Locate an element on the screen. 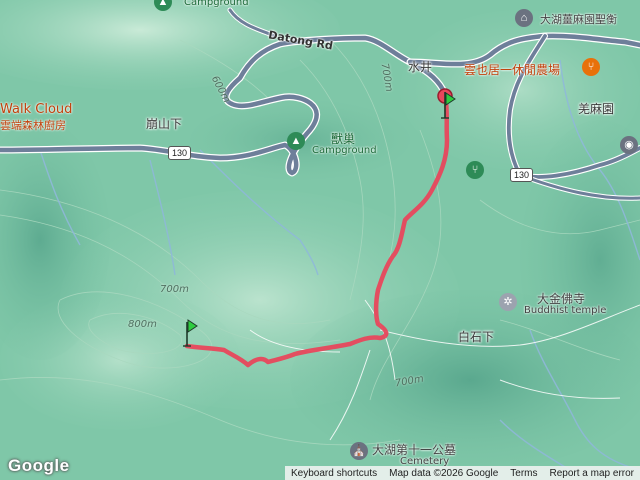 This screenshot has height=480, width=640. viewpoint-icon: ◉ is located at coordinates (629, 145).